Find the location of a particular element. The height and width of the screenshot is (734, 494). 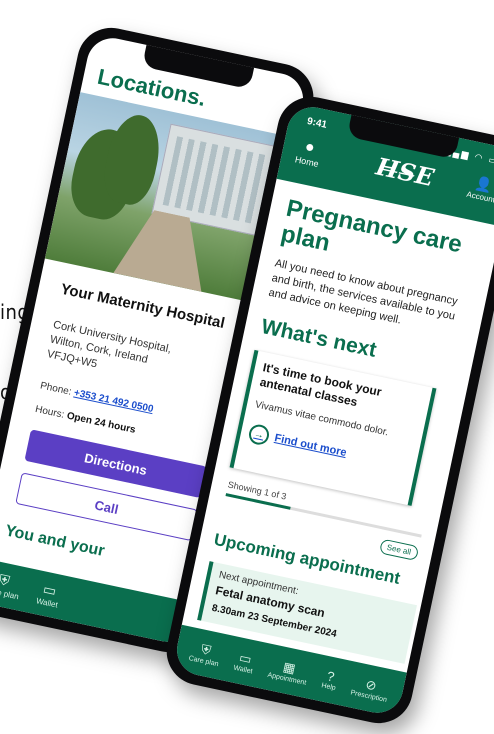

section-title: You and your is located at coordinates (55, 541).